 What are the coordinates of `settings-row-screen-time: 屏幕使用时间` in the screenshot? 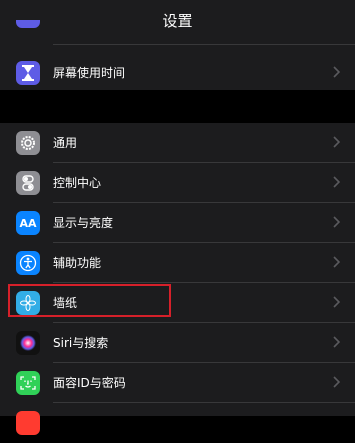 It's located at (177, 73).